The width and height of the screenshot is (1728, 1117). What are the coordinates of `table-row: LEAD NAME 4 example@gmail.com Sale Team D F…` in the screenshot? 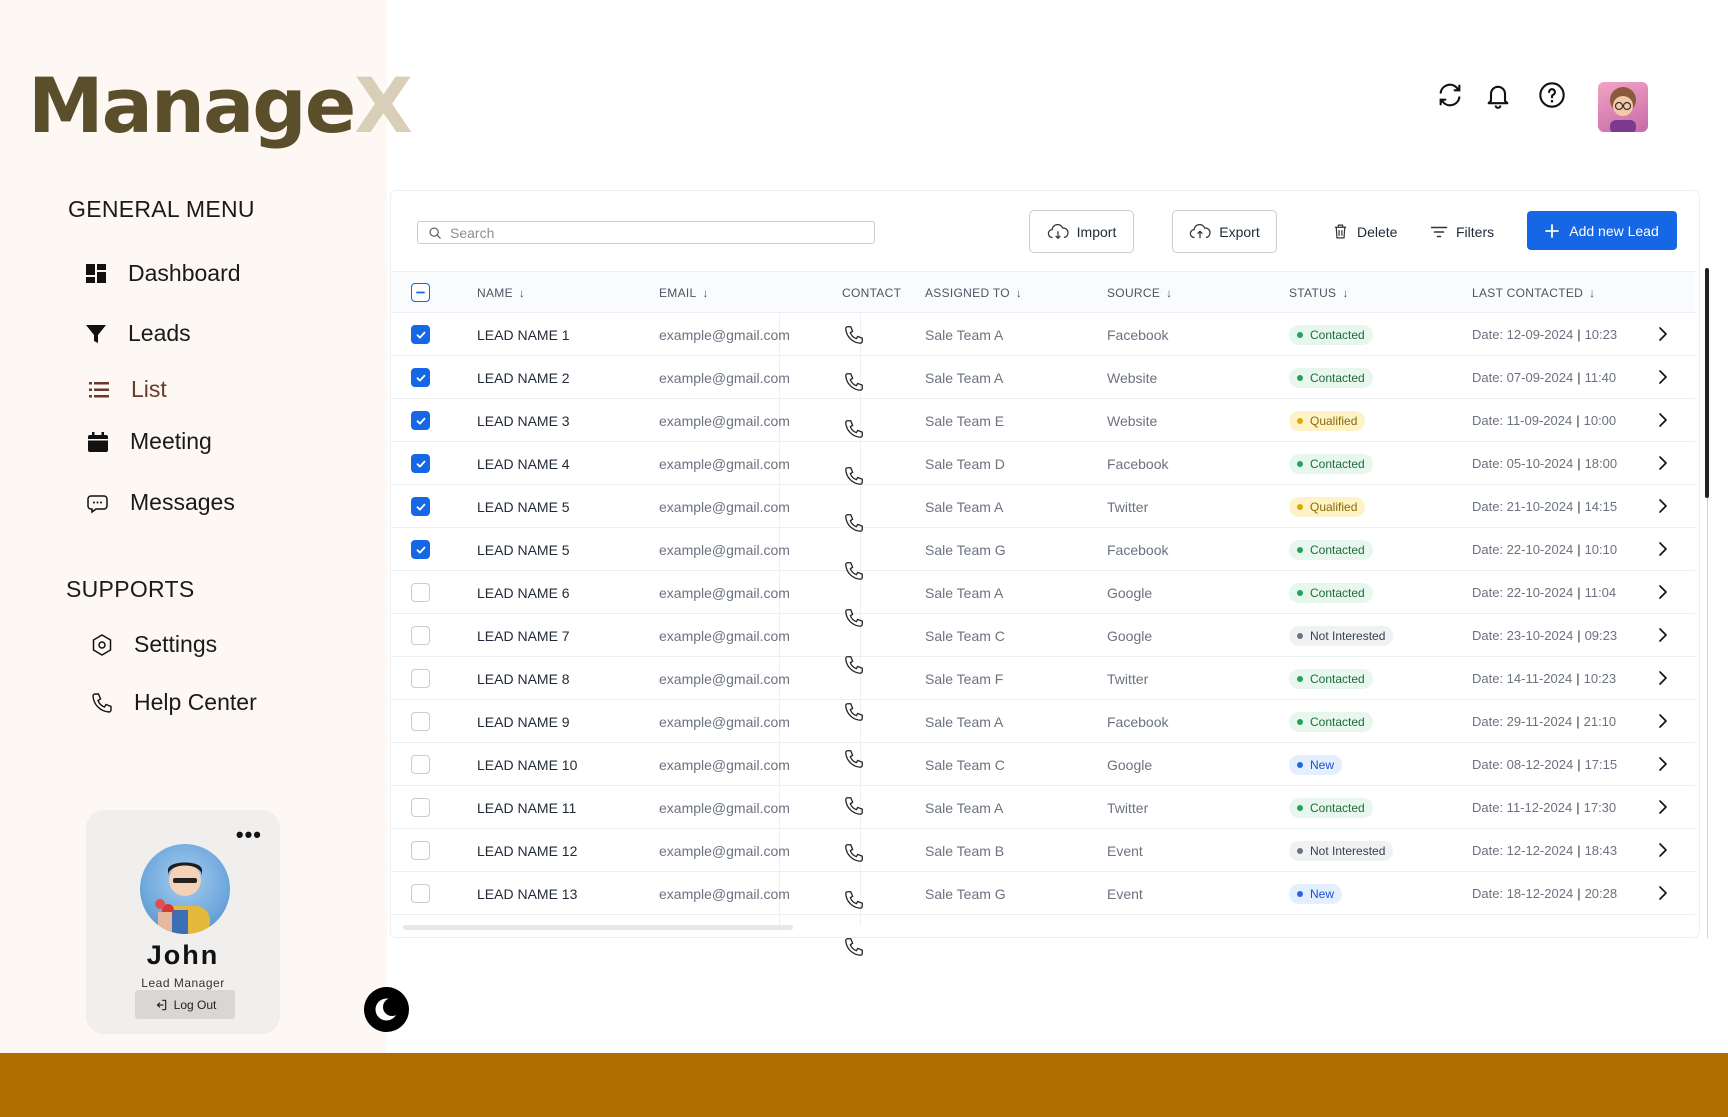 It's located at (1043, 463).